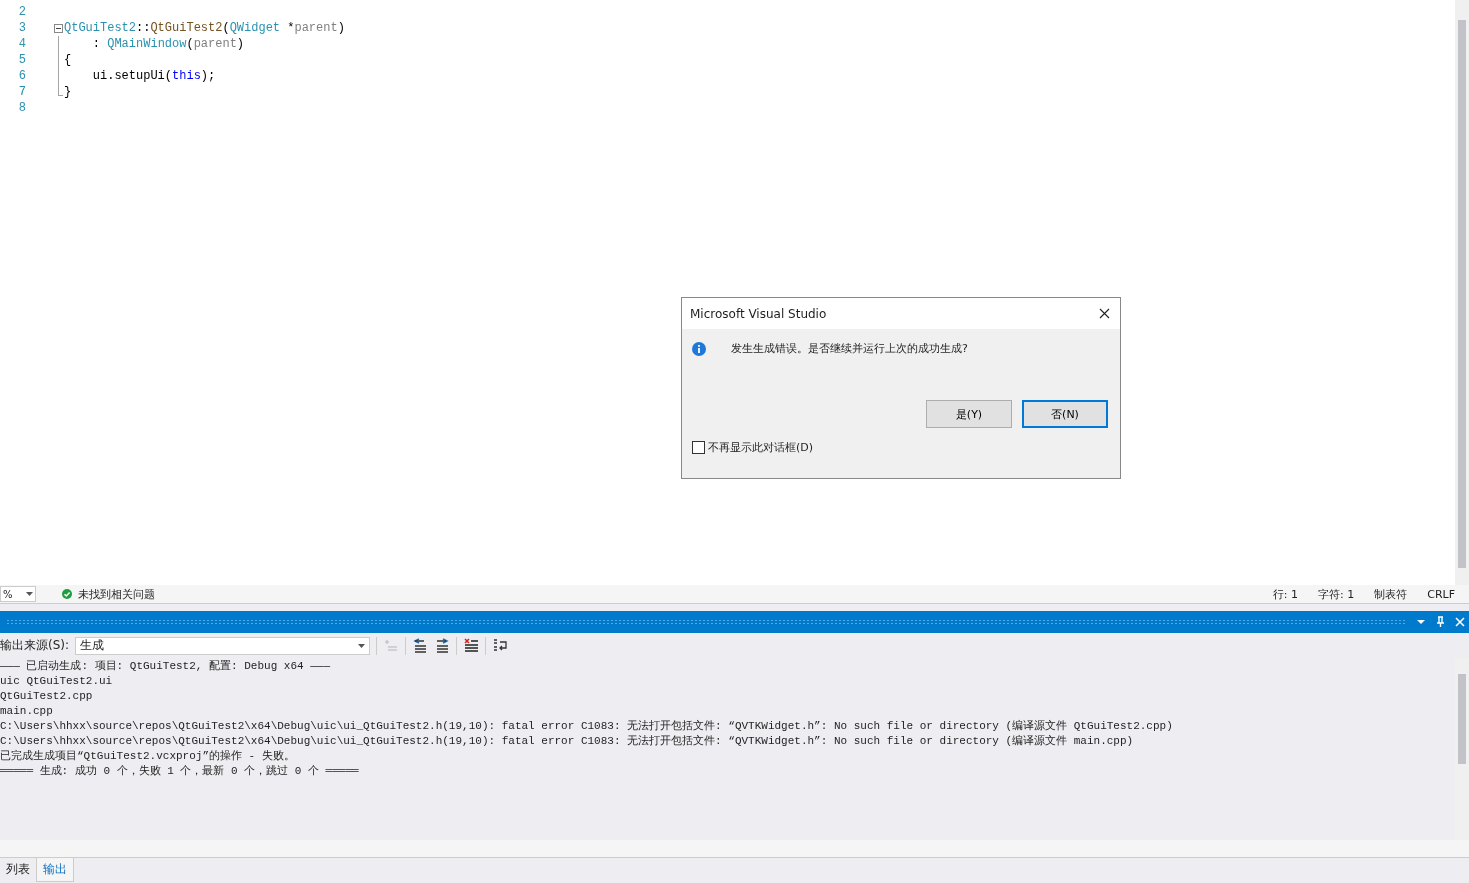 The width and height of the screenshot is (1469, 883). I want to click on panel-tab: 输出, so click(55, 870).